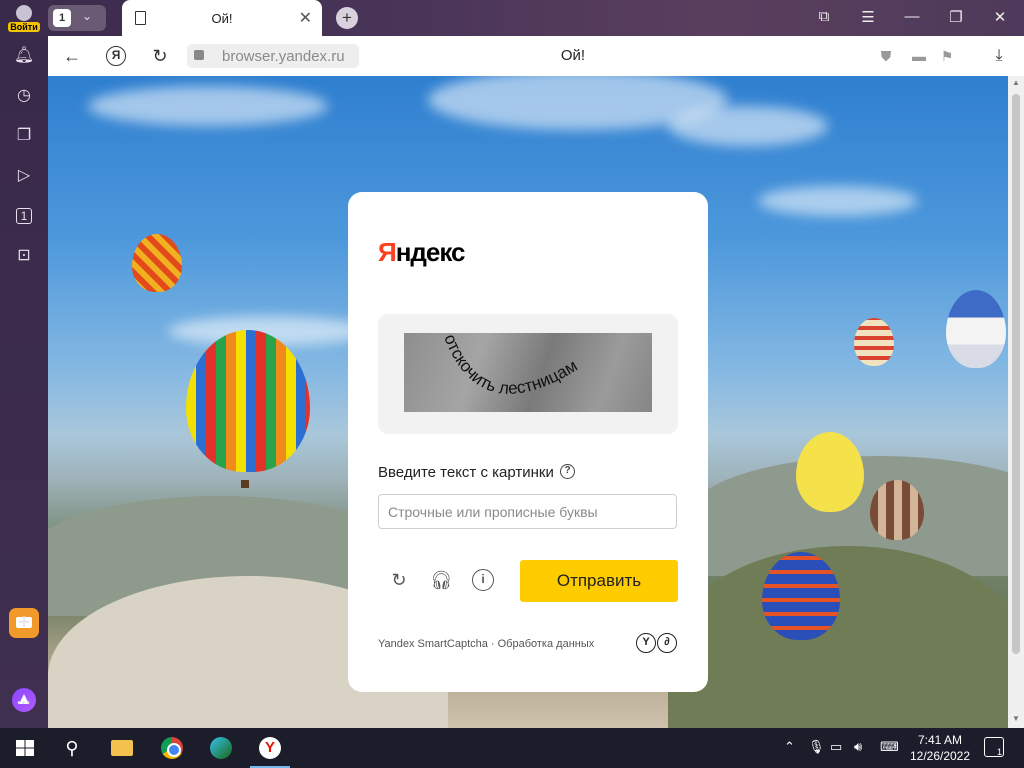 This screenshot has width=1024, height=768. I want to click on submit-button: Отправить, so click(599, 581).